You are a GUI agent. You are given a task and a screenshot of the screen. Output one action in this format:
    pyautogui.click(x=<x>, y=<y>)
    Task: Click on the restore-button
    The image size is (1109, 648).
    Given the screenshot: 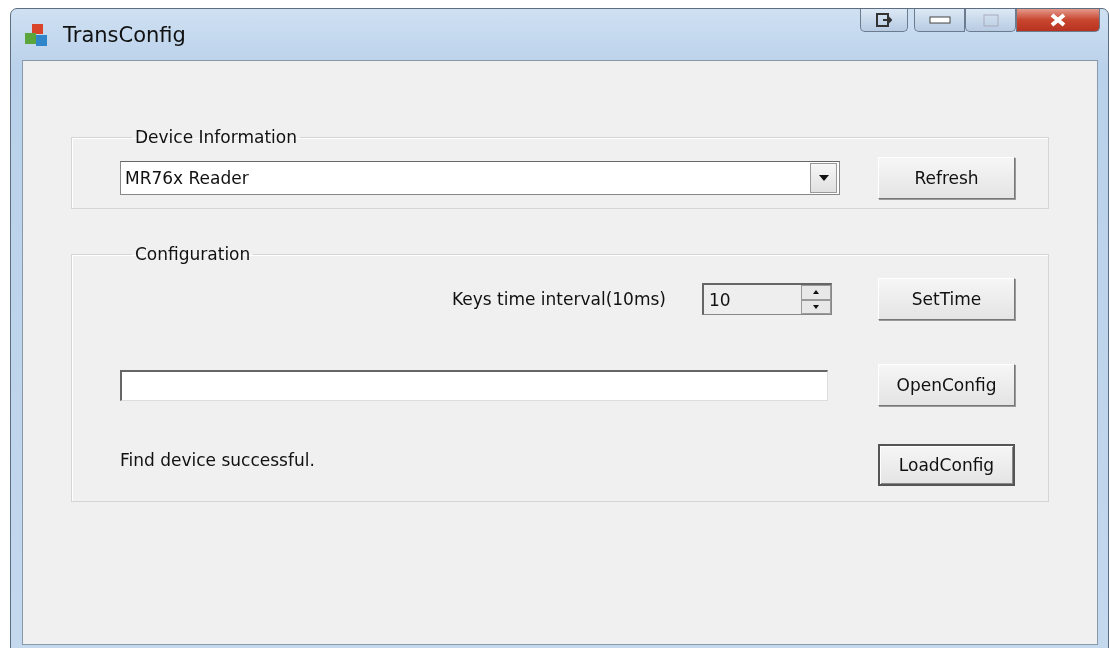 What is the action you would take?
    pyautogui.click(x=884, y=20)
    